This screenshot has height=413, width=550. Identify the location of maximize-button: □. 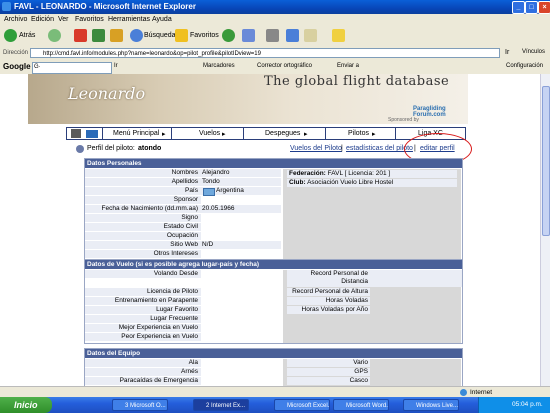
(531, 7).